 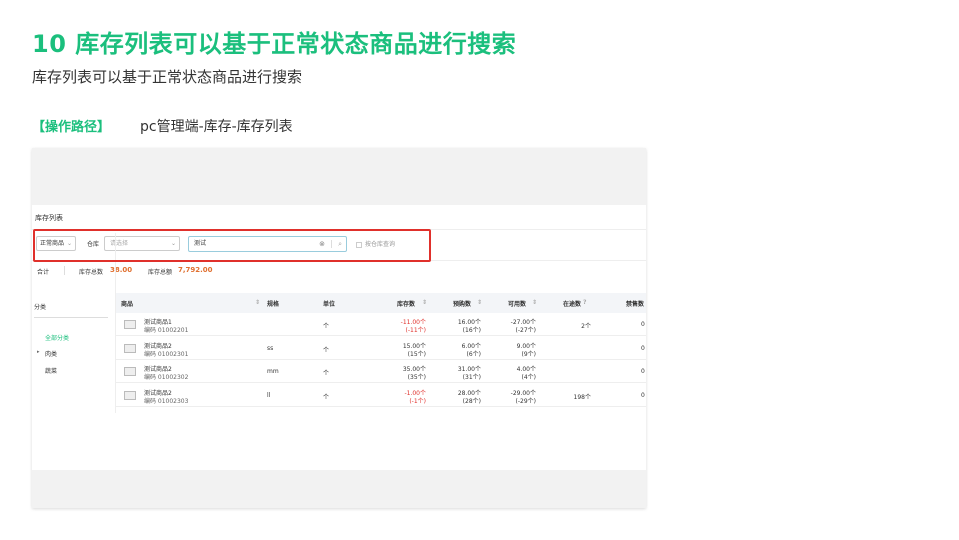 I want to click on spec-cell: ll, so click(x=269, y=395).